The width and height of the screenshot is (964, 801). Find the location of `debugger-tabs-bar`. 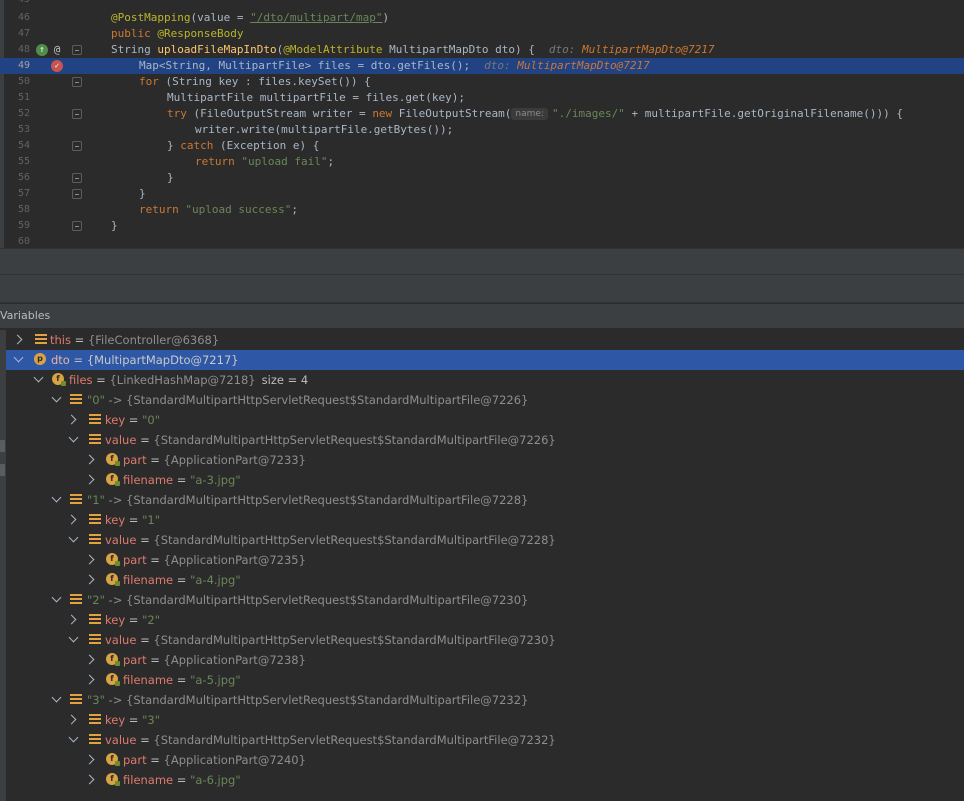

debugger-tabs-bar is located at coordinates (482, 289).